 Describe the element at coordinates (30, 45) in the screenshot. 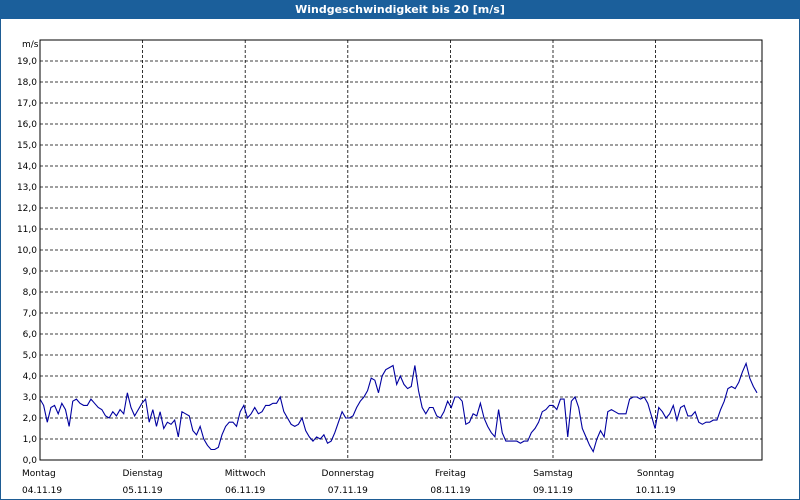

I see `y-axis-unit-label: m/s` at that location.